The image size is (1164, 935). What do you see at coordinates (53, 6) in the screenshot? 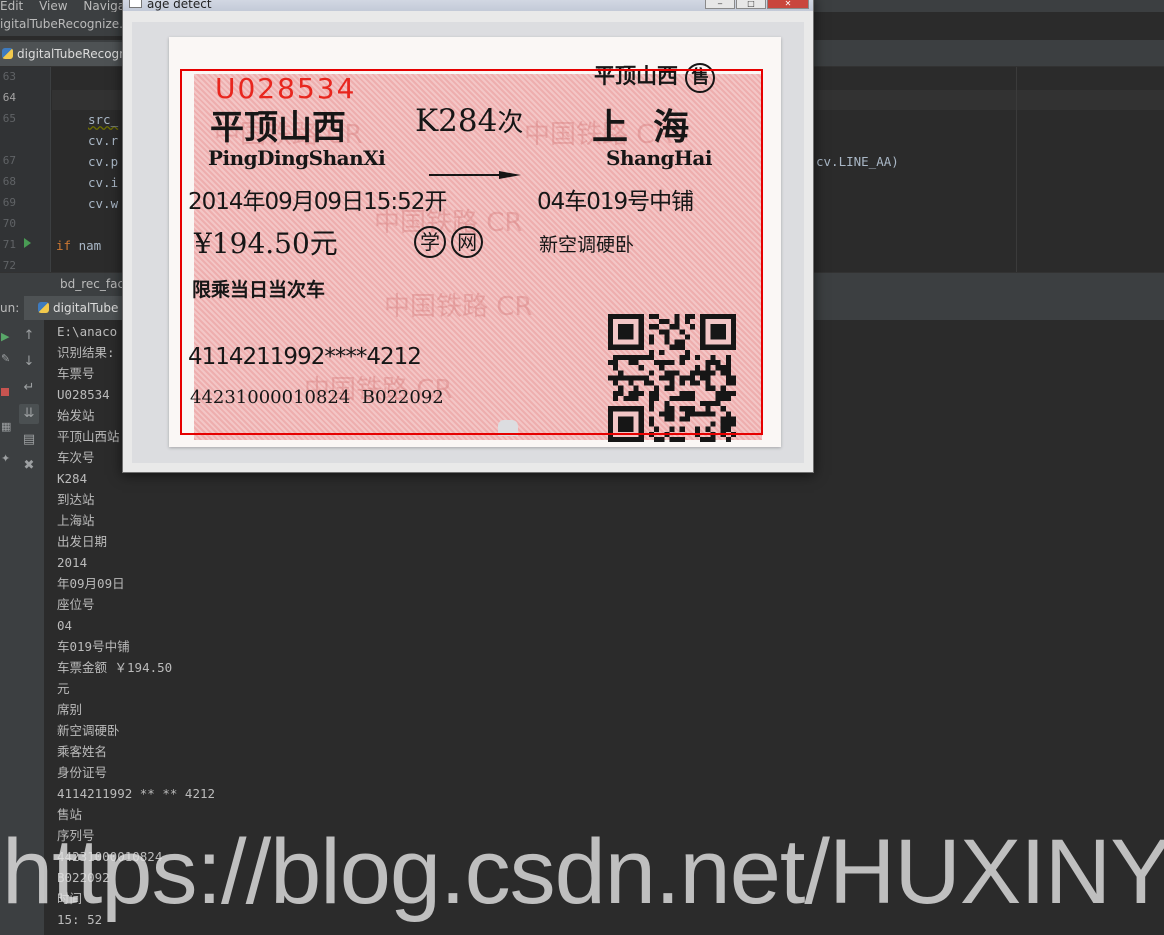
I see `menu-view: View` at bounding box center [53, 6].